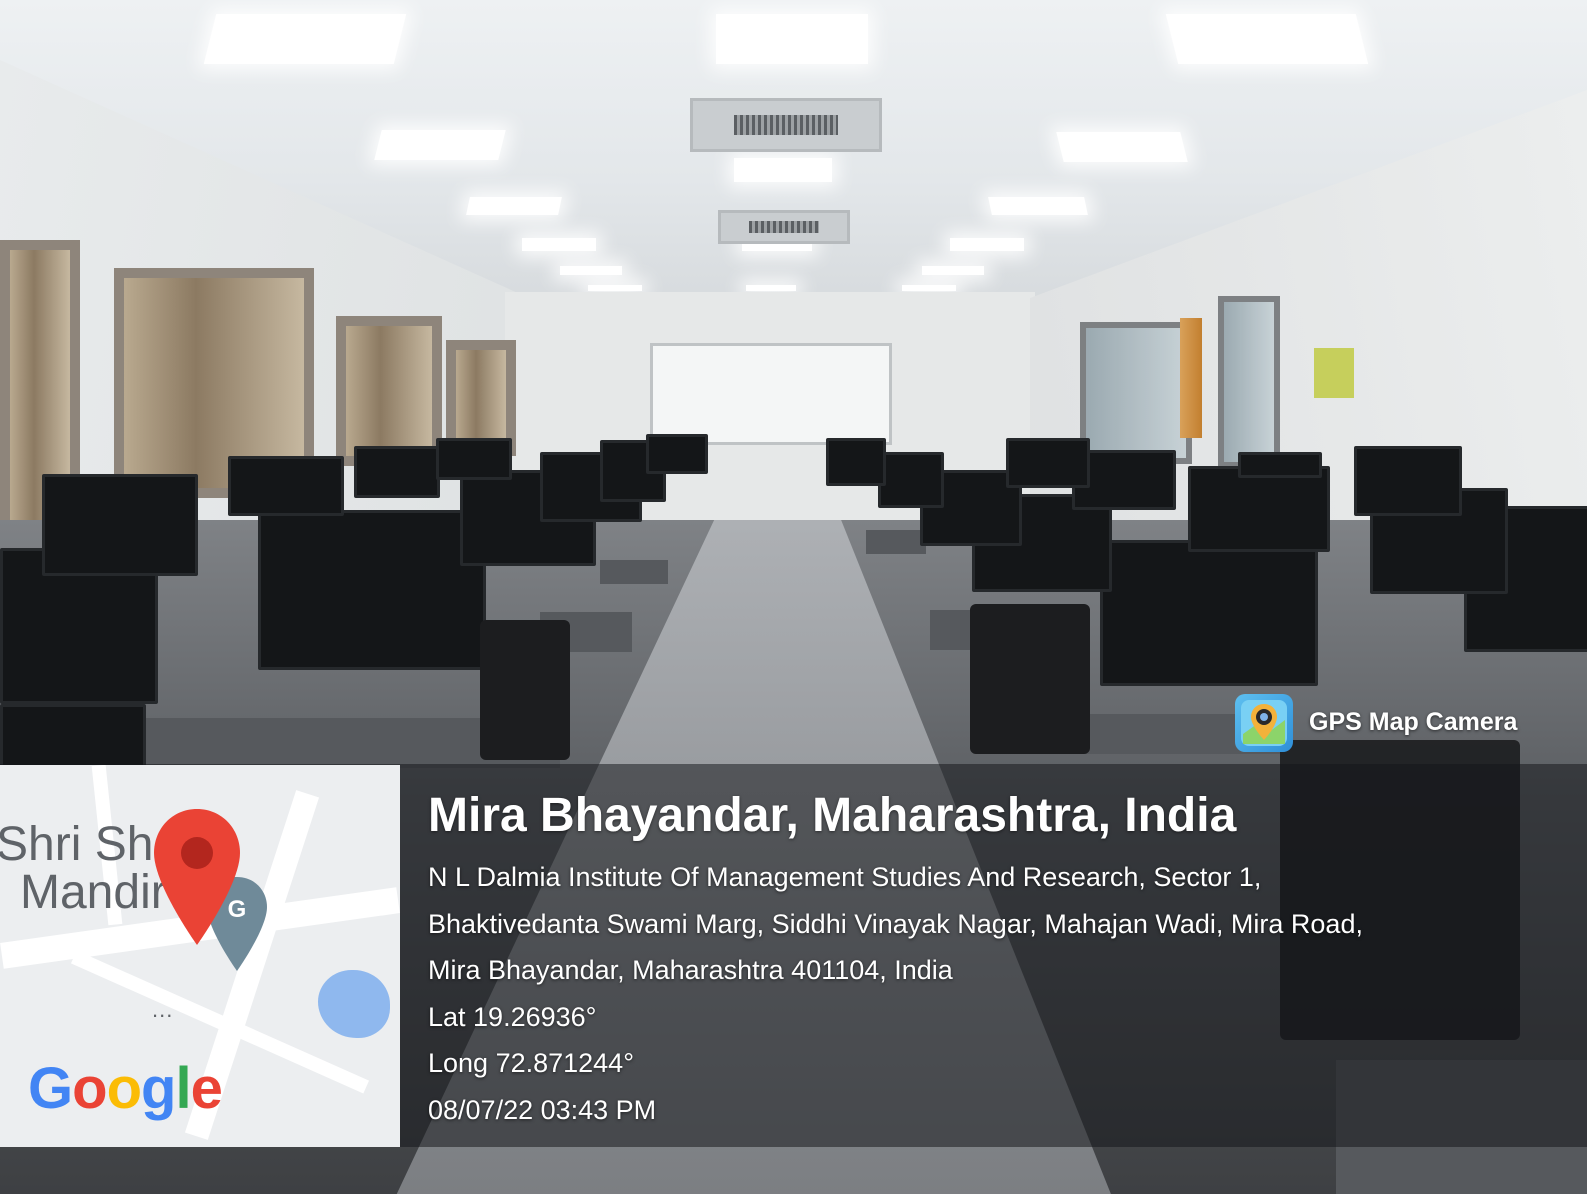 The width and height of the screenshot is (1587, 1194). Describe the element at coordinates (1264, 723) in the screenshot. I see `gps-map-camera-icon` at that location.